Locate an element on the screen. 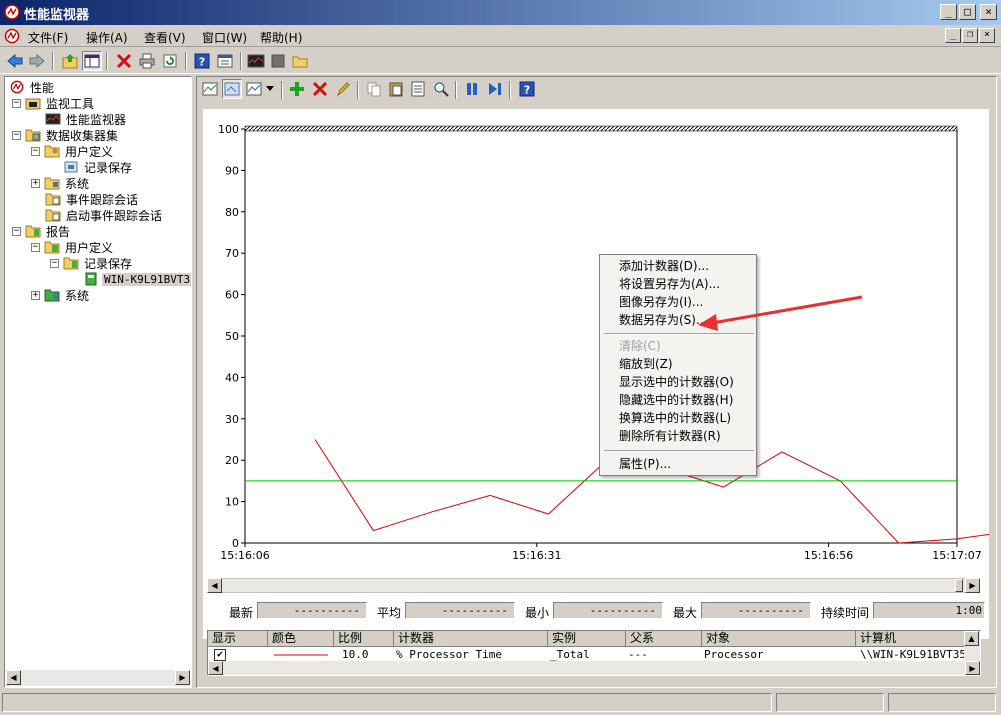 The image size is (1001, 715). menu-file: 文件(F) is located at coordinates (48, 37).